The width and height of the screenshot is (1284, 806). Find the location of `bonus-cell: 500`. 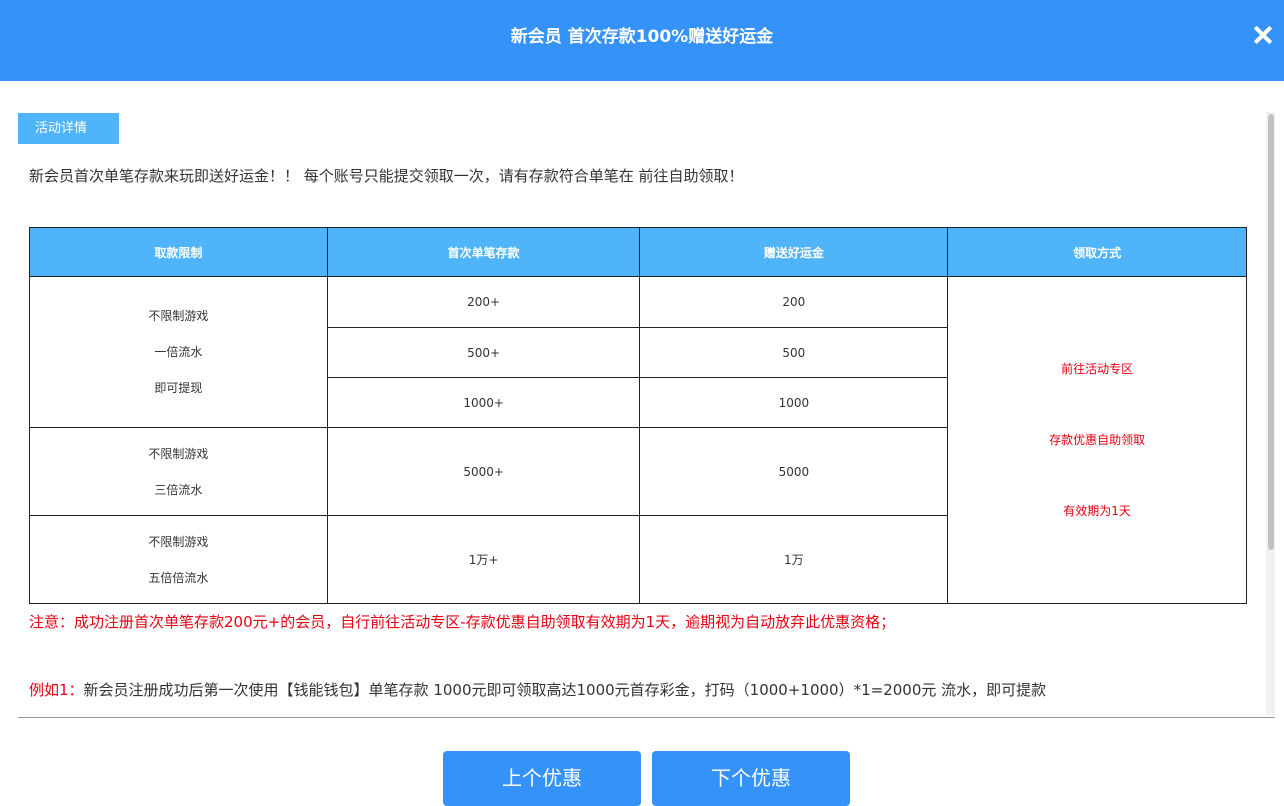

bonus-cell: 500 is located at coordinates (794, 352).